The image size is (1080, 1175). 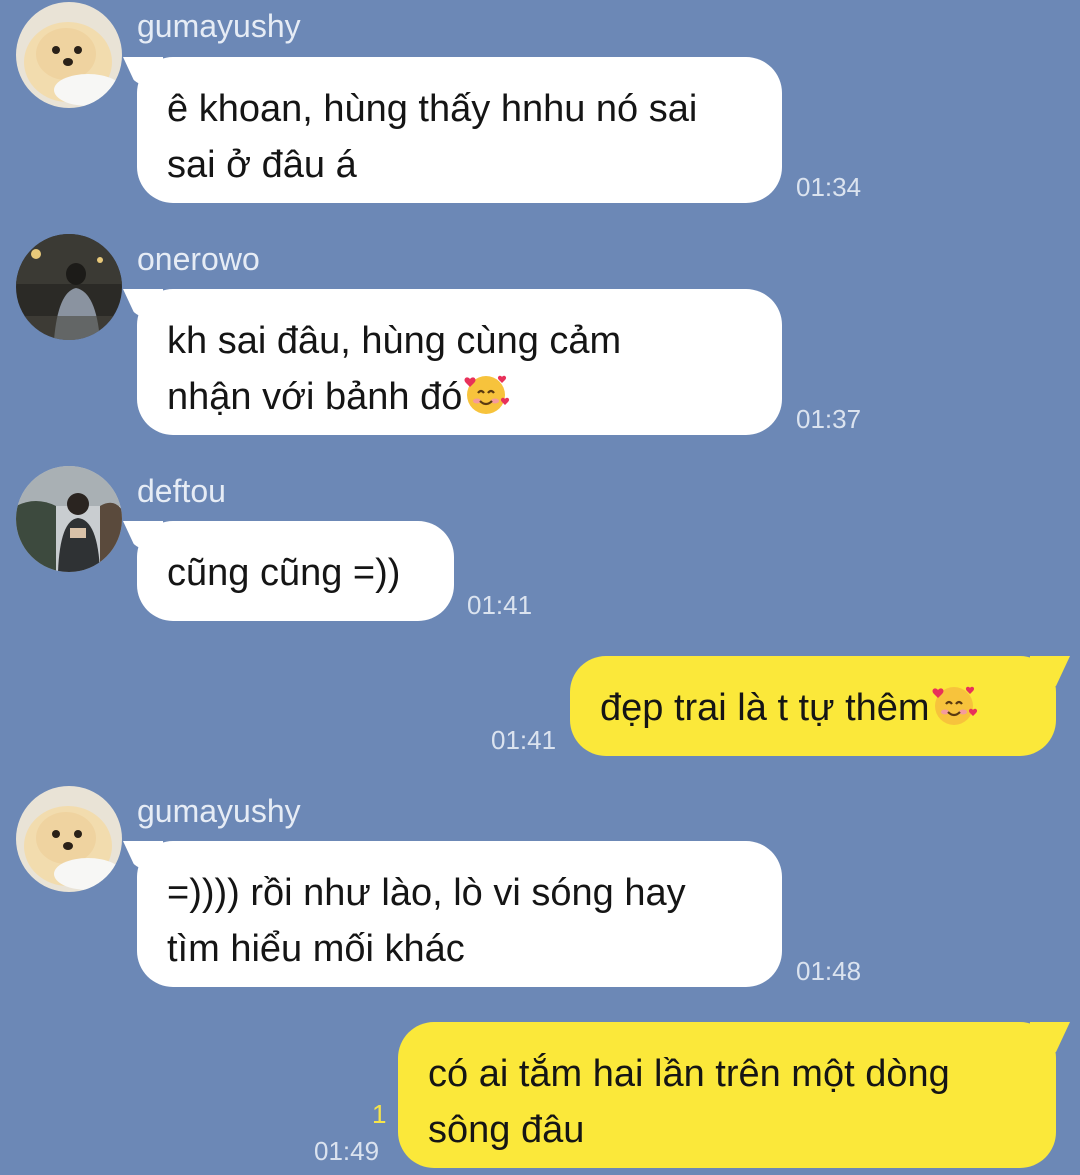 I want to click on message-bubble: cũng cũng =)), so click(x=295, y=571).